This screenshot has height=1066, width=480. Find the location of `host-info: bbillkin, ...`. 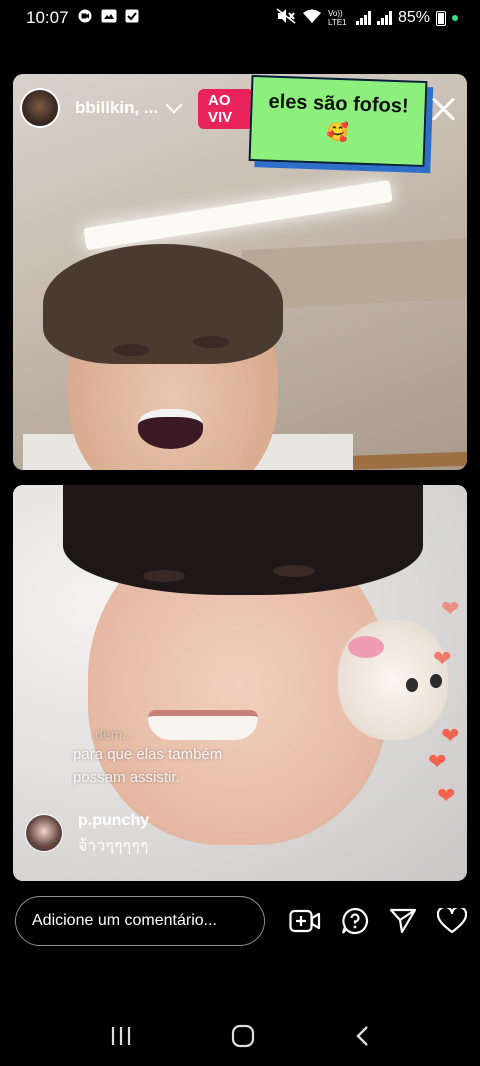

host-info: bbillkin, ... is located at coordinates (101, 108).